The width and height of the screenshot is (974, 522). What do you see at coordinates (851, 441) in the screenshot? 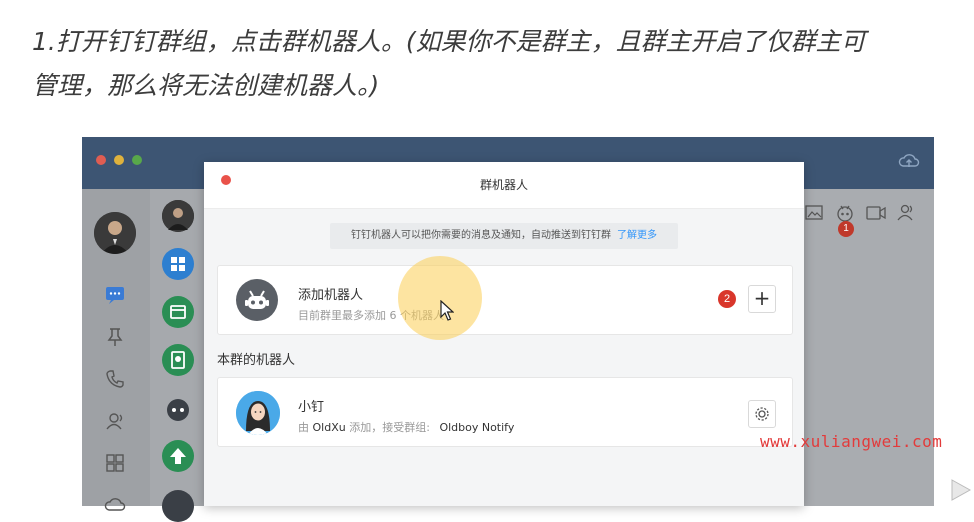
I see `site-watermark: www.xuliangwei.com` at bounding box center [851, 441].